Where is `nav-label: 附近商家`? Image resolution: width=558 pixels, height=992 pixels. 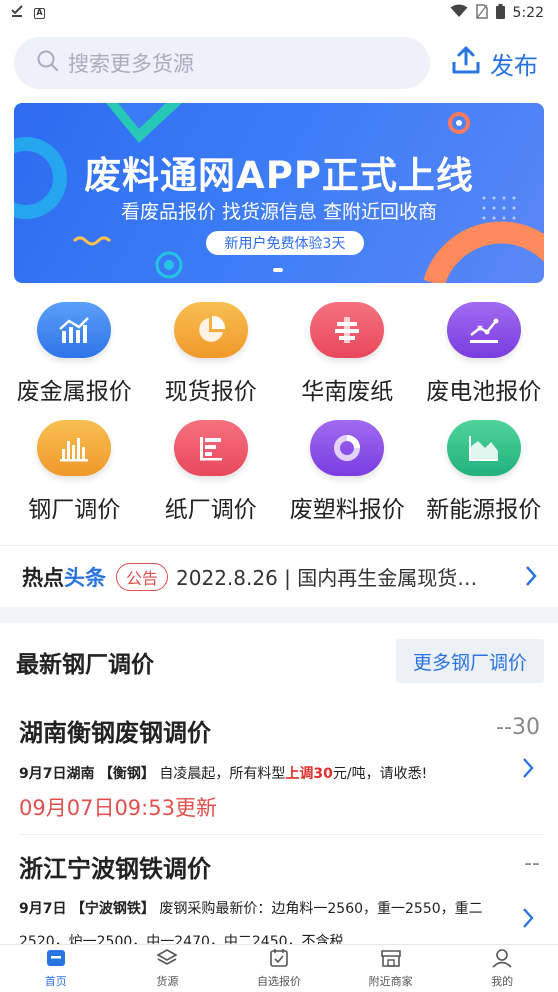 nav-label: 附近商家 is located at coordinates (390, 981).